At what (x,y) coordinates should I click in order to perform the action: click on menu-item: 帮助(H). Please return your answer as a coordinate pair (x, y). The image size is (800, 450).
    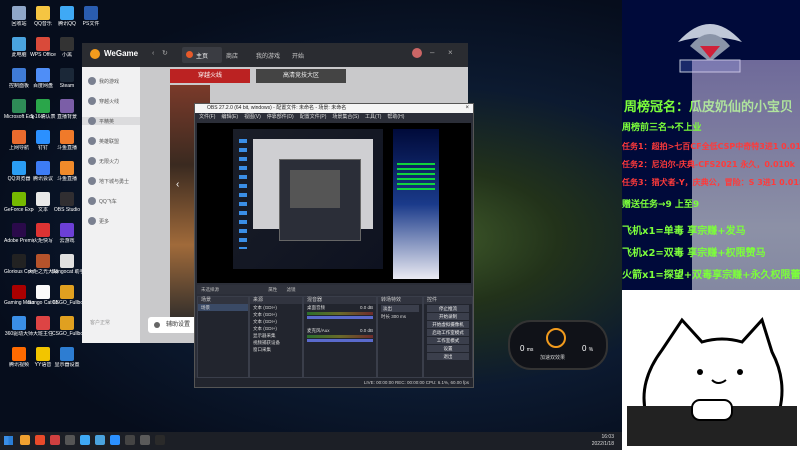
    Looking at the image, I should click on (395, 117).